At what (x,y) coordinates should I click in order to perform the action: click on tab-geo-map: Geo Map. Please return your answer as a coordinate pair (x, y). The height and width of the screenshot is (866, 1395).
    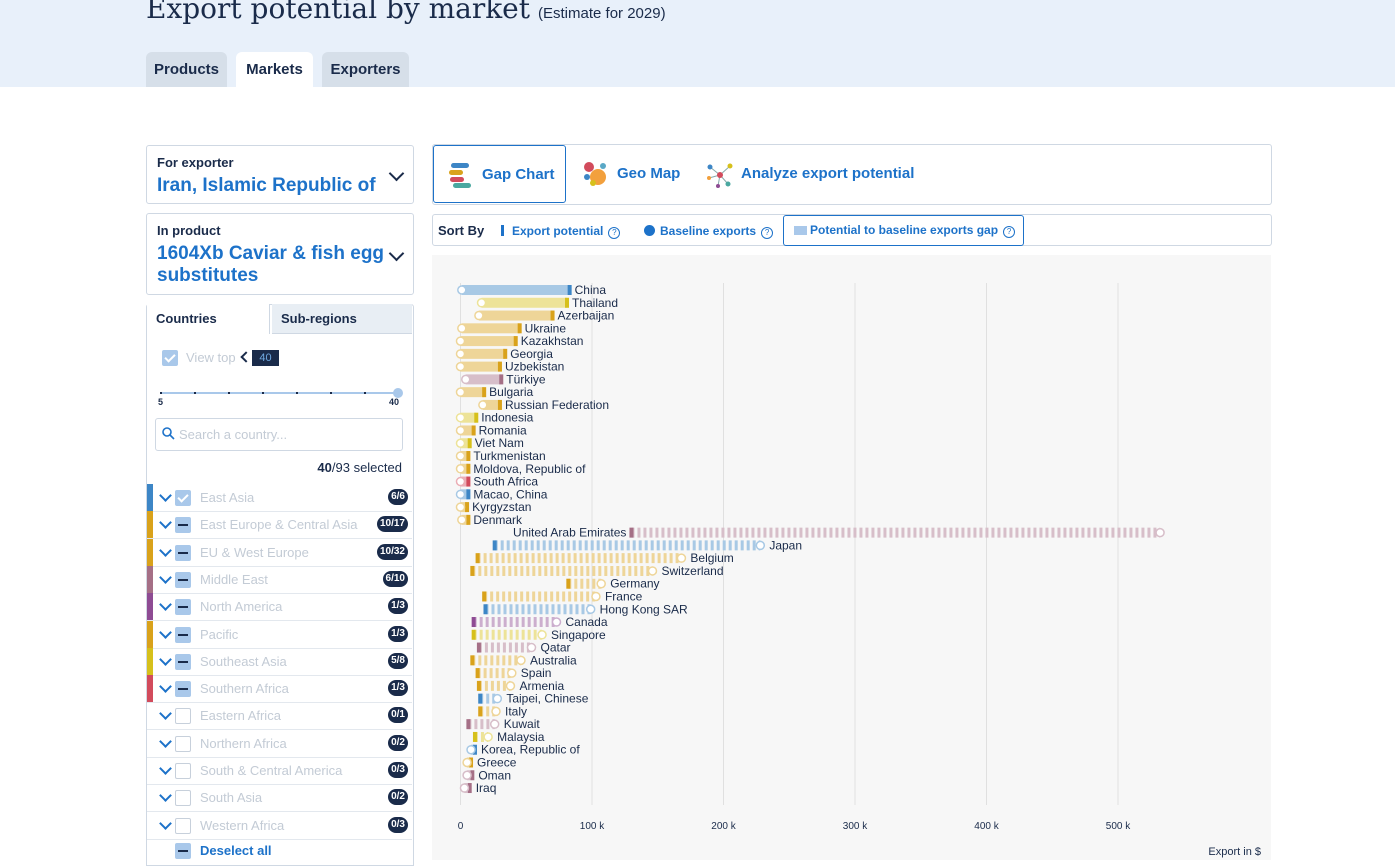
    Looking at the image, I should click on (638, 174).